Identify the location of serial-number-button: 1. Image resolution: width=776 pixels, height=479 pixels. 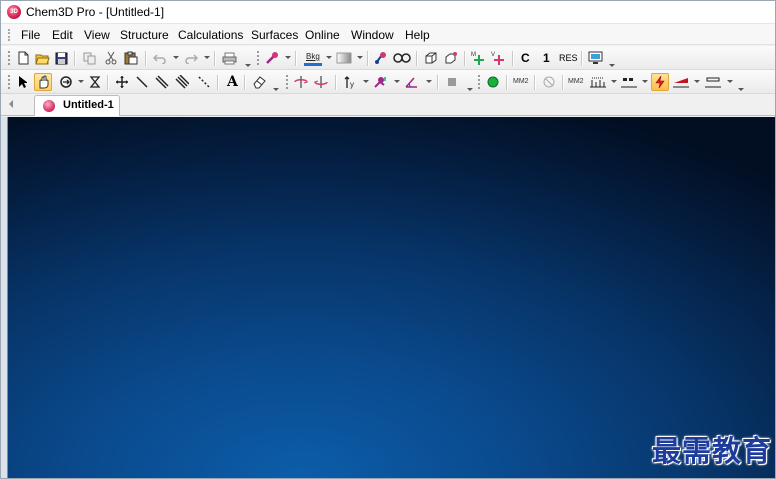
(546, 58).